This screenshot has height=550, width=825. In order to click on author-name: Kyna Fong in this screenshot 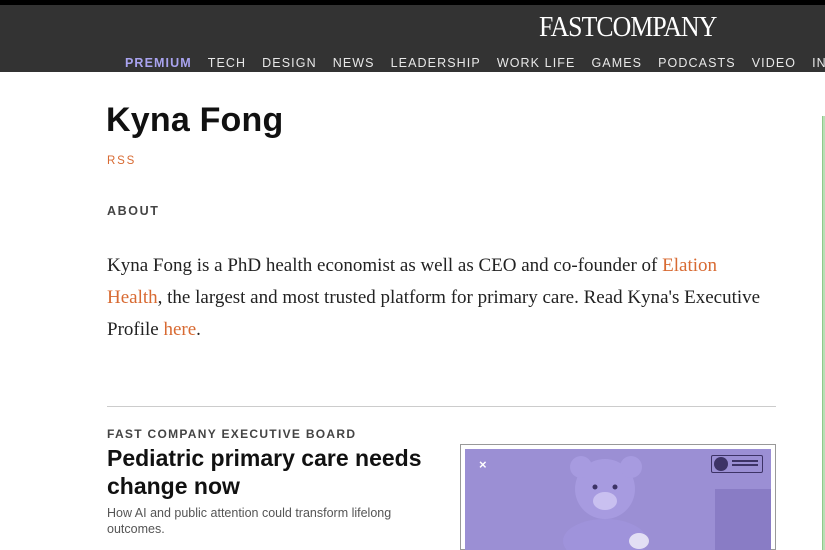, I will do `click(195, 120)`.